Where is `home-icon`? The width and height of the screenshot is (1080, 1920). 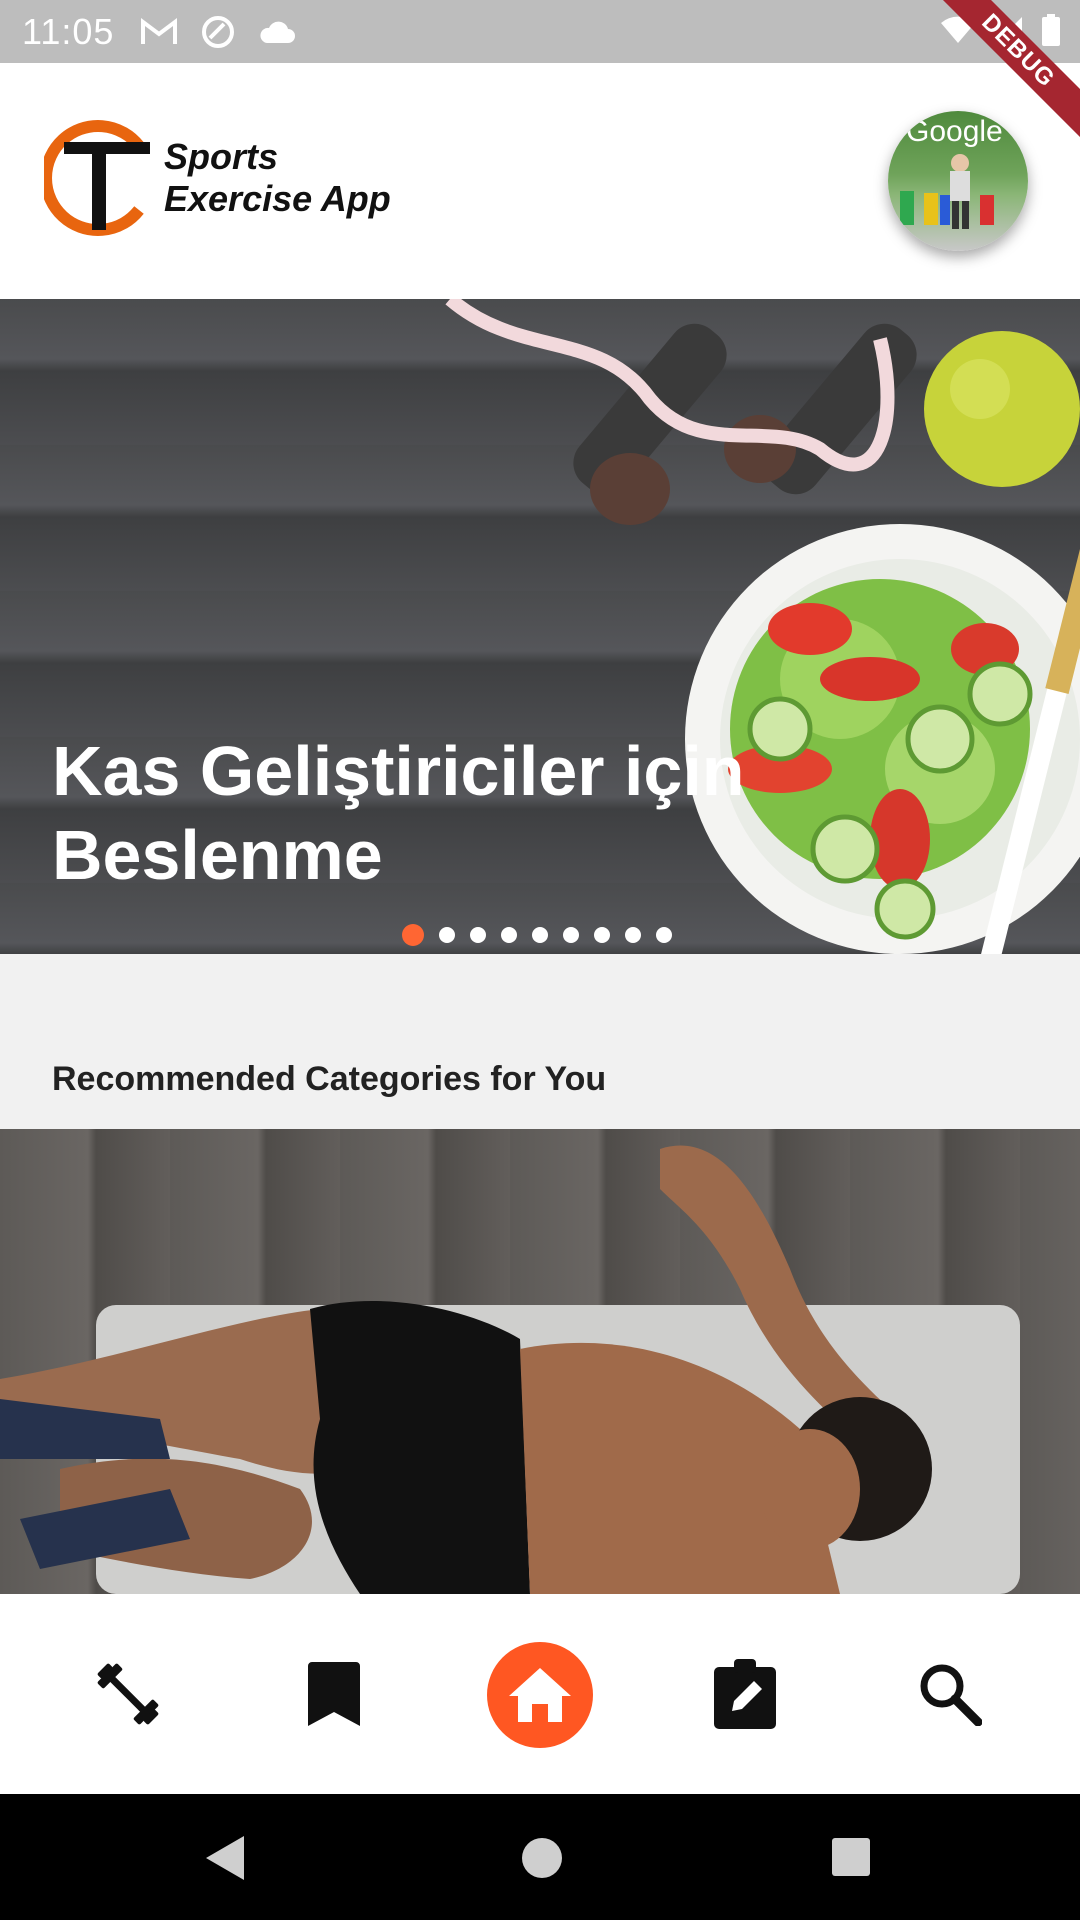
home-icon is located at coordinates (540, 1695).